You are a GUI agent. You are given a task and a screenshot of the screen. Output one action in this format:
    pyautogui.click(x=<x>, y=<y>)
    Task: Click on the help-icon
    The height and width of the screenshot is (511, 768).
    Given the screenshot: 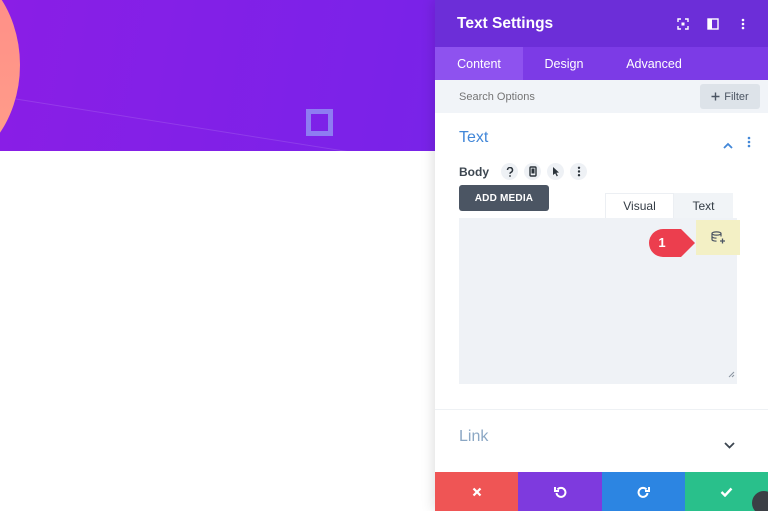 What is the action you would take?
    pyautogui.click(x=509, y=171)
    